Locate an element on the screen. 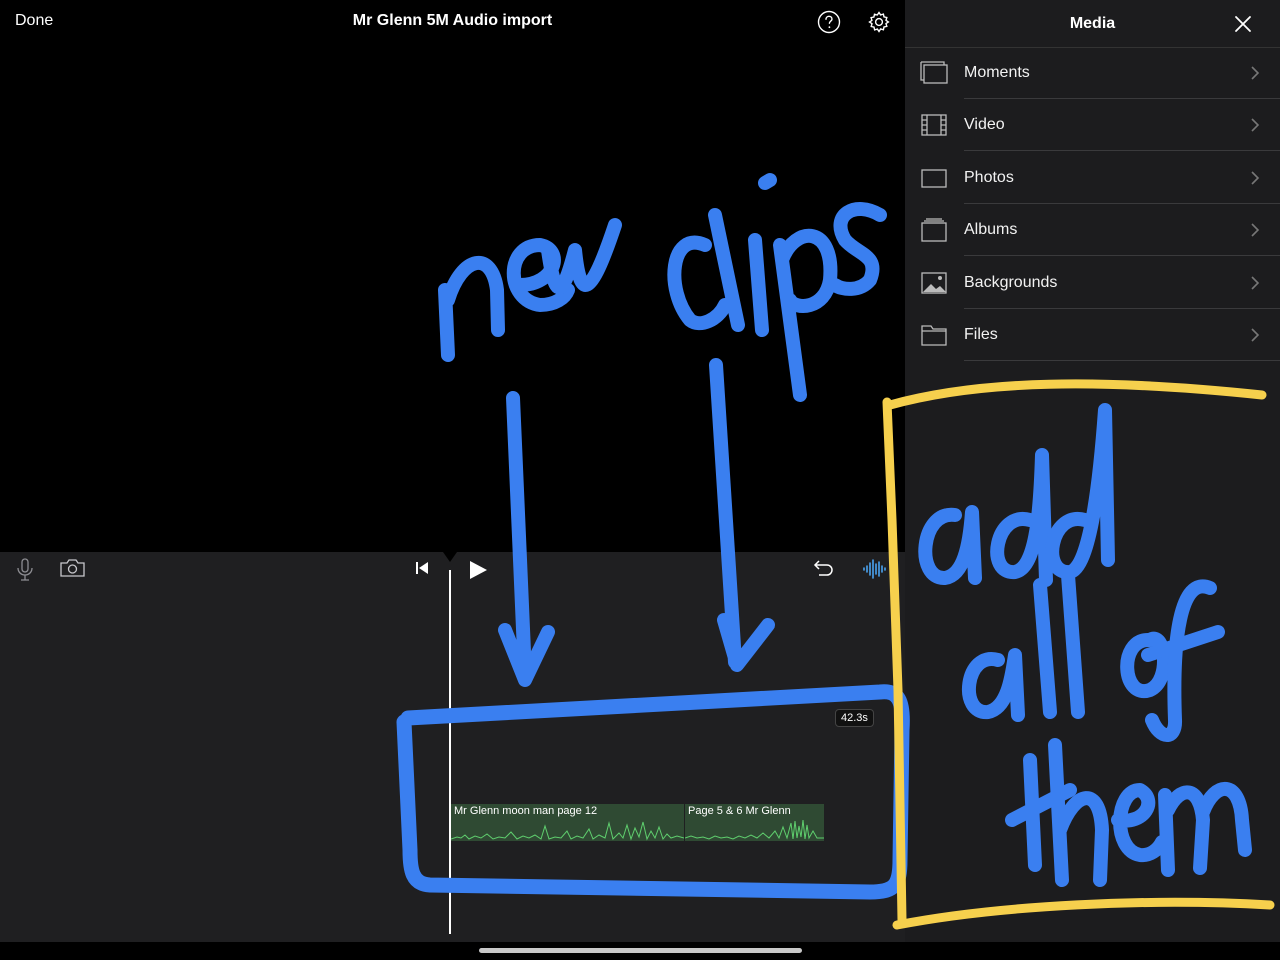 This screenshot has width=1280, height=960. clip-label: Mr Glenn moon man page 12 is located at coordinates (526, 811).